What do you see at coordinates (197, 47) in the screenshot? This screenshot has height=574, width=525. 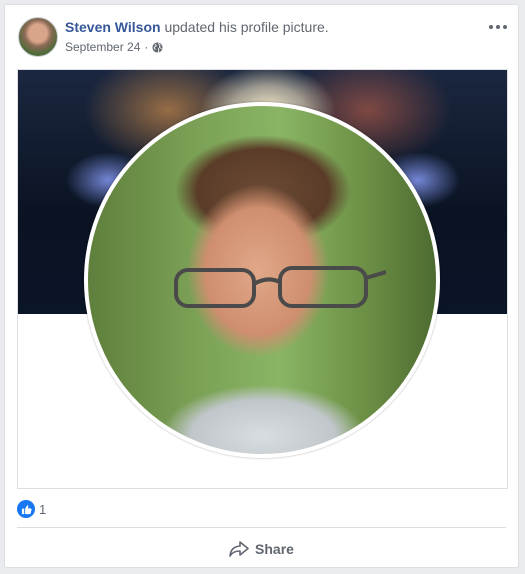 I see `post-meta: September 24 ·` at bounding box center [197, 47].